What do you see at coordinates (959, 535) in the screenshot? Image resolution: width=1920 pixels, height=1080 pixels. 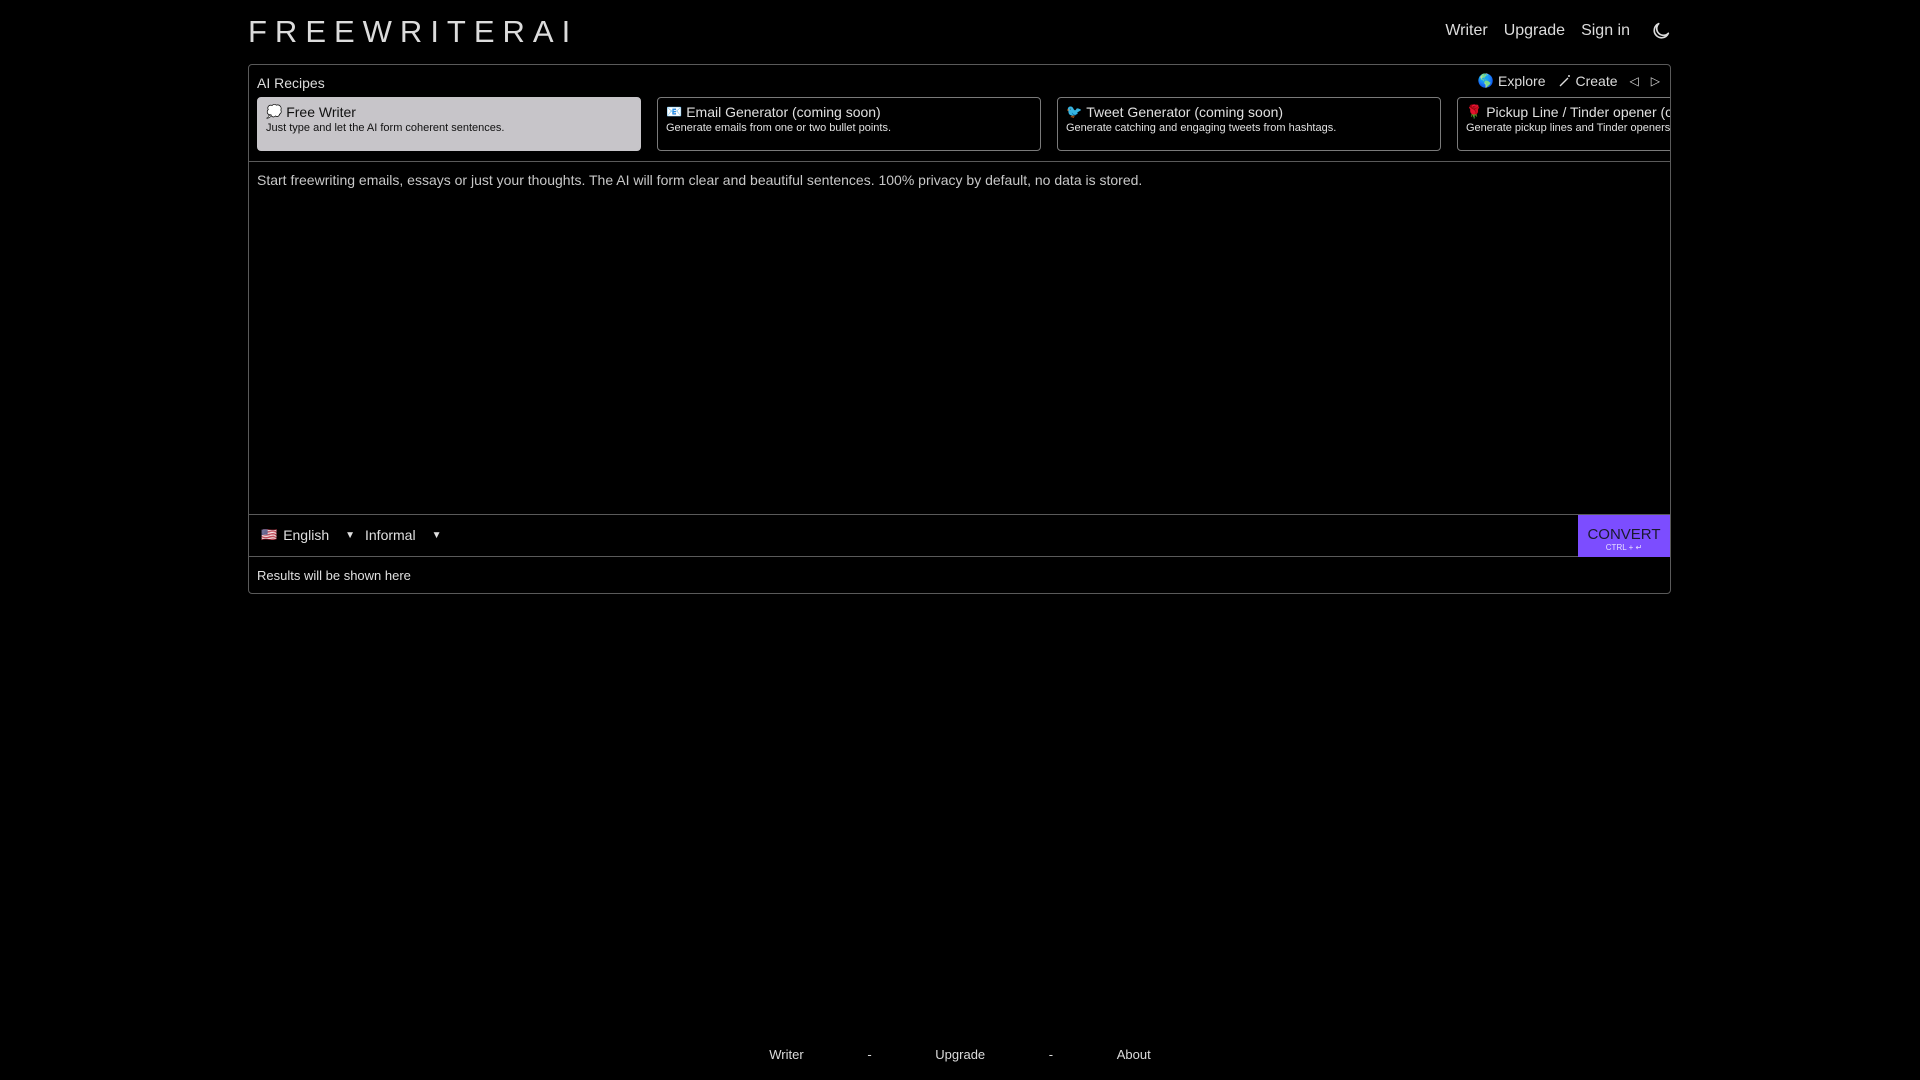 I see `controls-bar: 🇺🇸 English ▼ Informal ▼ CONVERT CTRL + ↵` at bounding box center [959, 535].